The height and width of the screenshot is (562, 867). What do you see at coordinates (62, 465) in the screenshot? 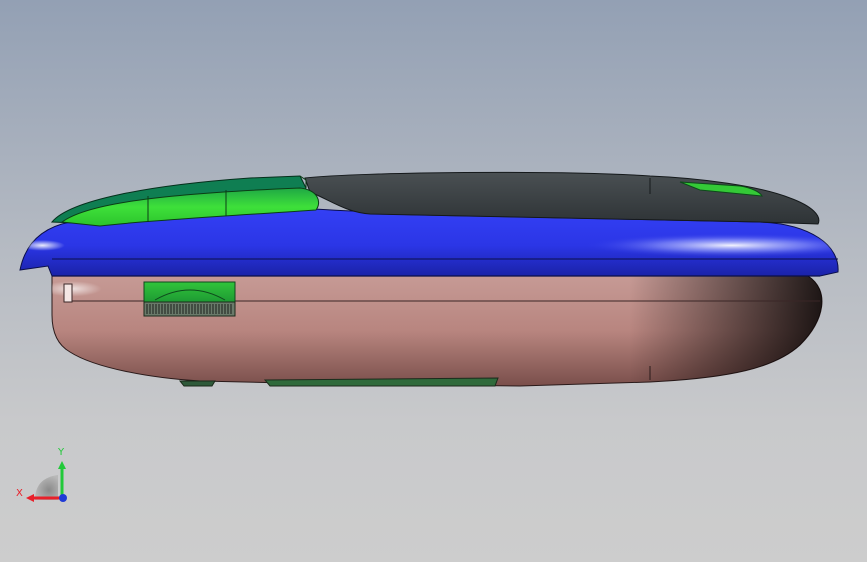
I see `triad-y-arrow` at bounding box center [62, 465].